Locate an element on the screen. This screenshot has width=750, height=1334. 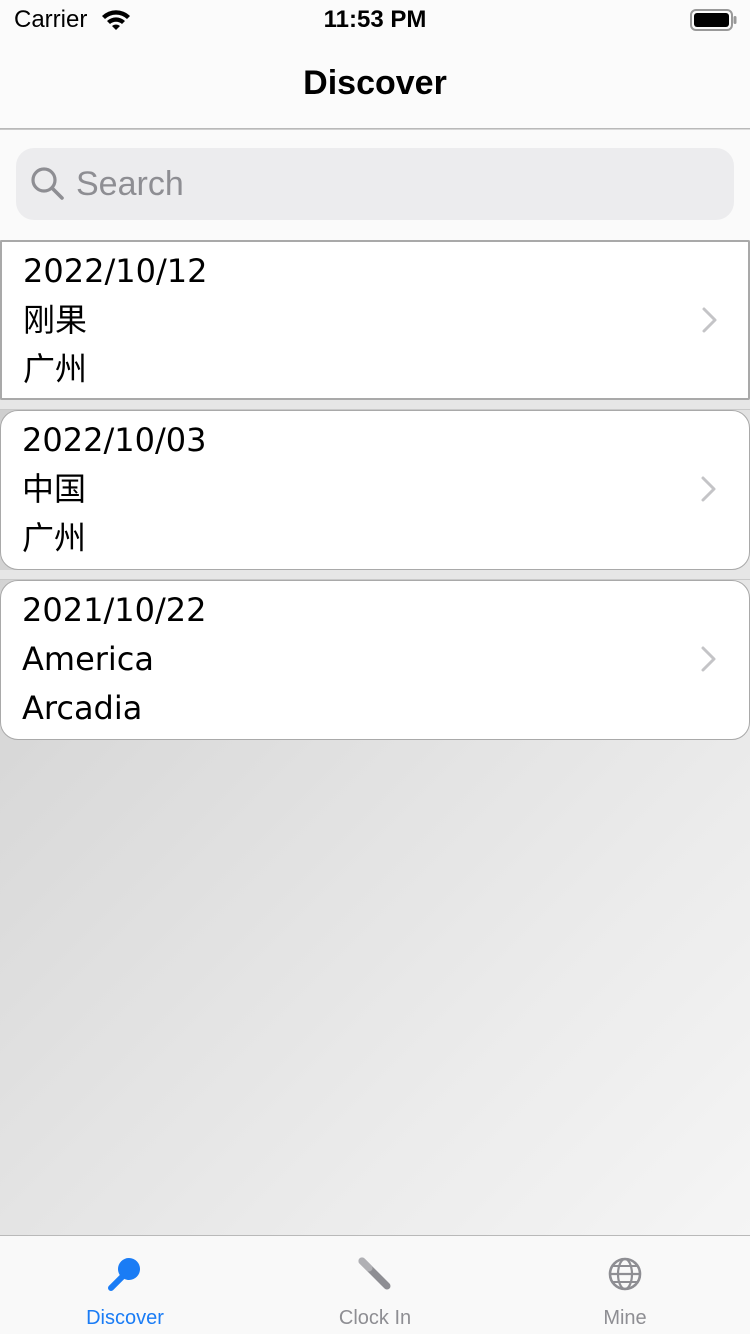
page-title: Discover is located at coordinates (375, 83).